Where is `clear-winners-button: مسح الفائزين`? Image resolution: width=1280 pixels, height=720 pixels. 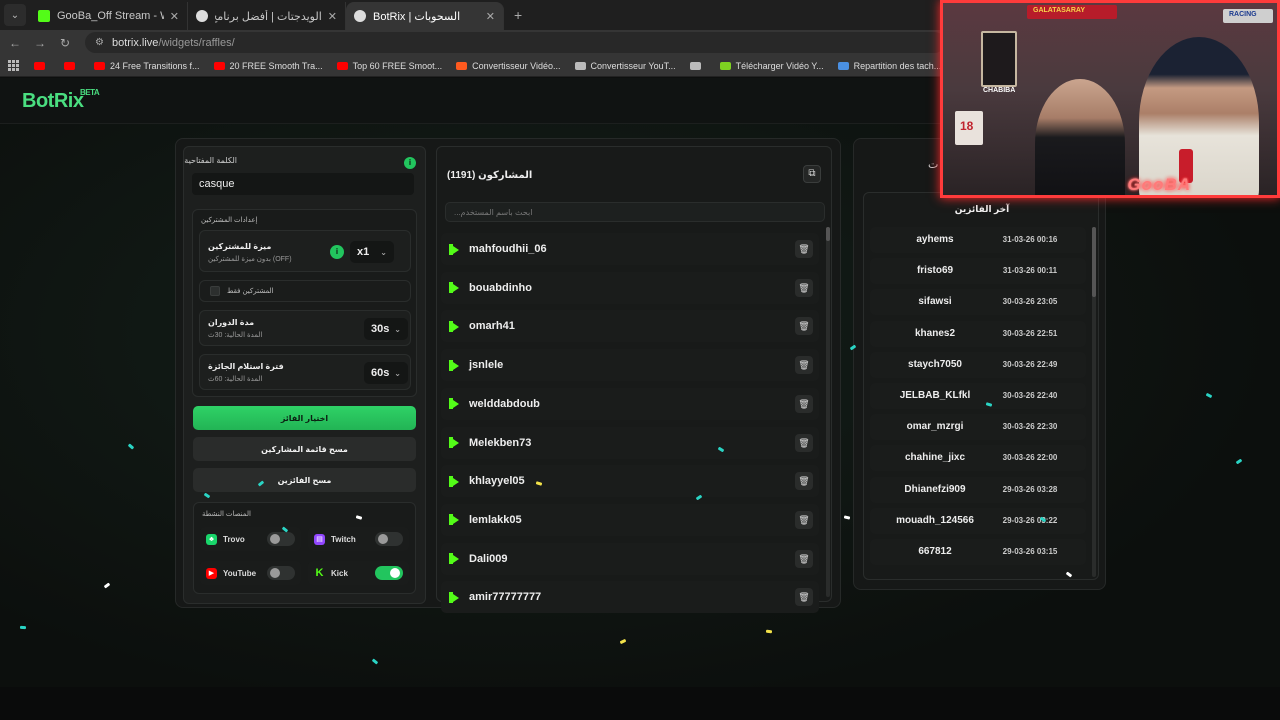 clear-winners-button: مسح الفائزين is located at coordinates (304, 480).